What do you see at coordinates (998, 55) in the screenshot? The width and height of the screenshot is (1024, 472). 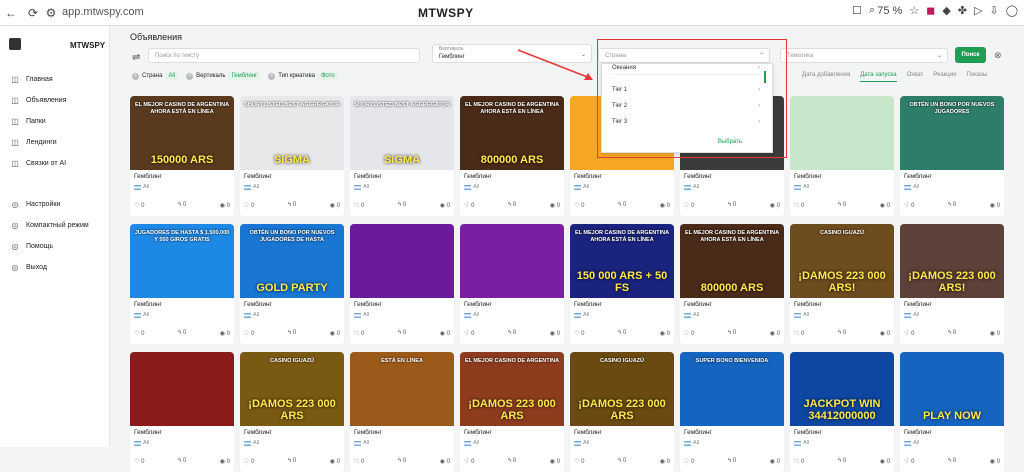 I see `clear-icon: ⊗` at bounding box center [998, 55].